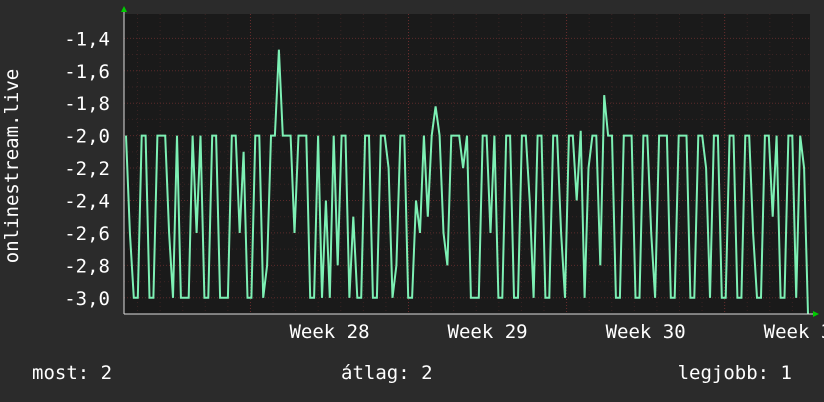 The image size is (824, 402). I want to click on y-tick-label: -2,8, so click(87, 266).